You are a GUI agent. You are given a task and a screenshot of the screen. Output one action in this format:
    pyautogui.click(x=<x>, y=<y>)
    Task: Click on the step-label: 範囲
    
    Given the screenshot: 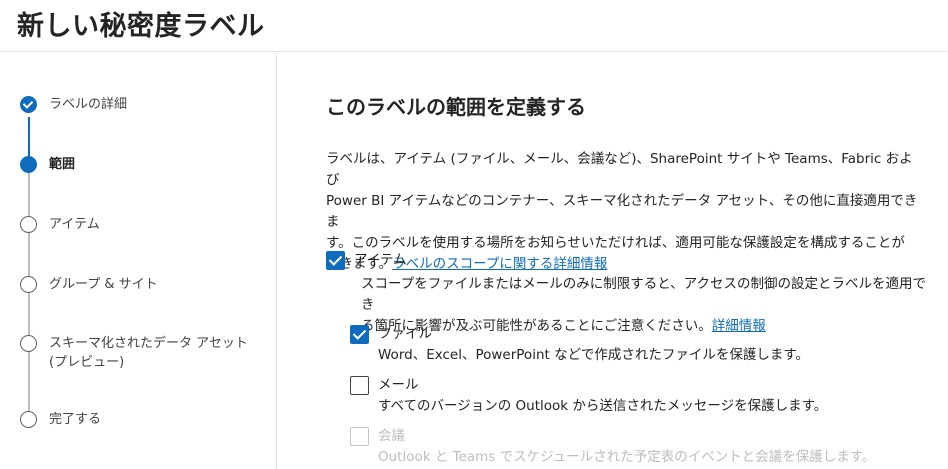 What is the action you would take?
    pyautogui.click(x=62, y=164)
    